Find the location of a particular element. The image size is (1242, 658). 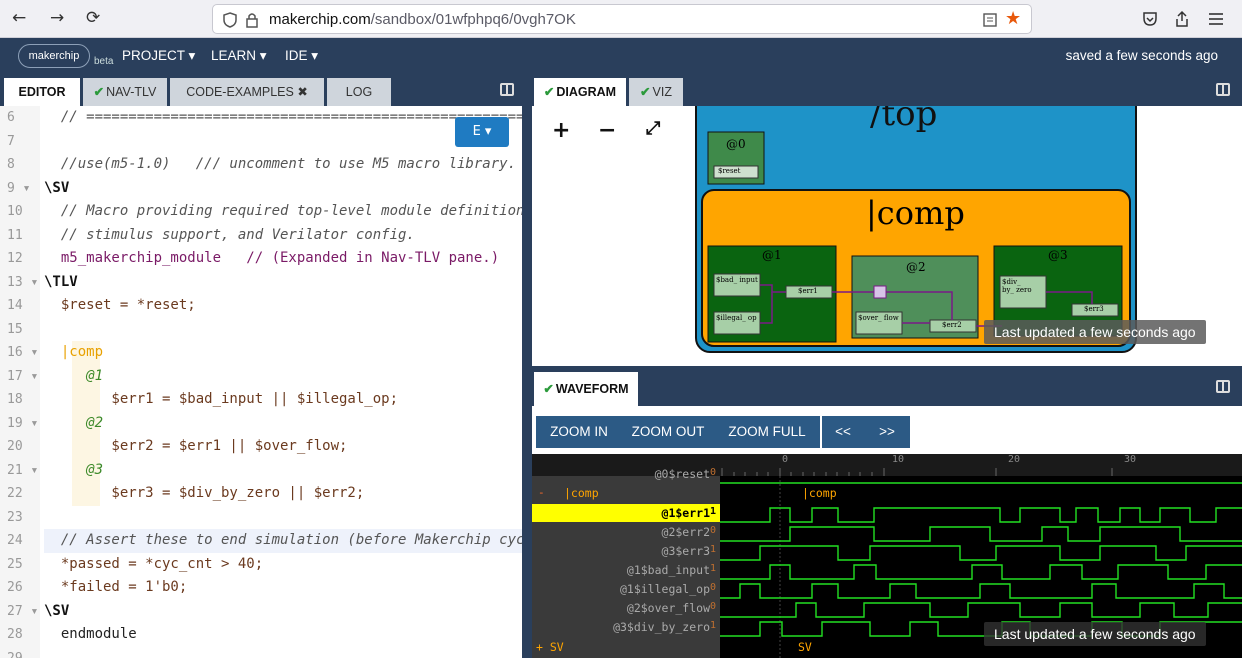

code-line: $err2 = $err1 || $over_flow; is located at coordinates (196, 446).